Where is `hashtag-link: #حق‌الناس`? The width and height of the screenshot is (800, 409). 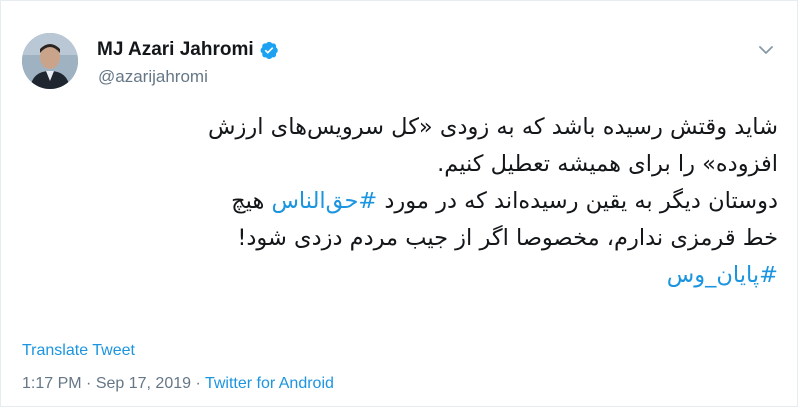 hashtag-link: #حق‌الناس is located at coordinates (324, 201).